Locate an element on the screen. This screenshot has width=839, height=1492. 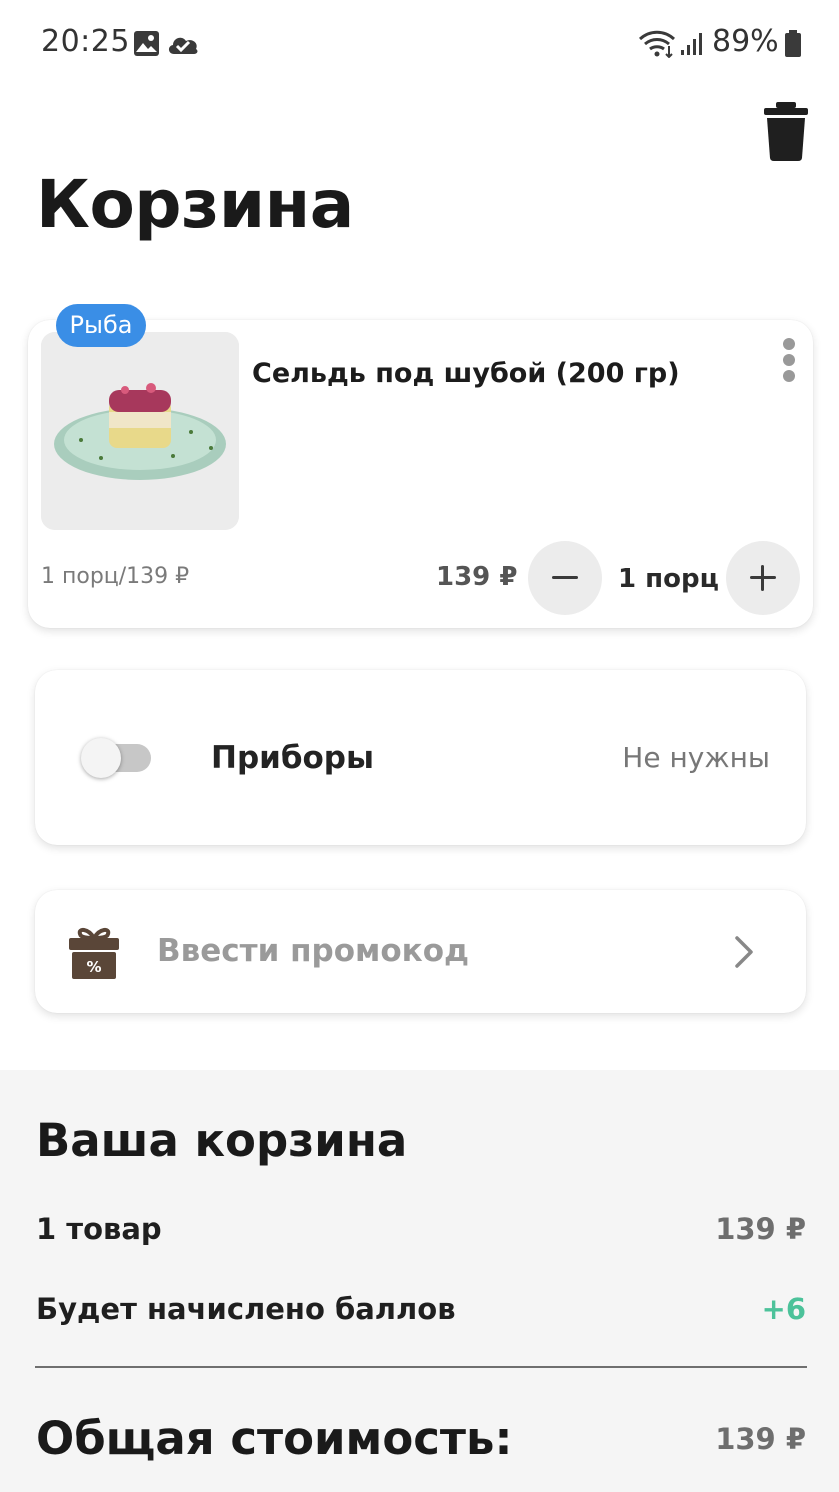
bonus-points-row: Будет начислено баллов +6 is located at coordinates (421, 1309).